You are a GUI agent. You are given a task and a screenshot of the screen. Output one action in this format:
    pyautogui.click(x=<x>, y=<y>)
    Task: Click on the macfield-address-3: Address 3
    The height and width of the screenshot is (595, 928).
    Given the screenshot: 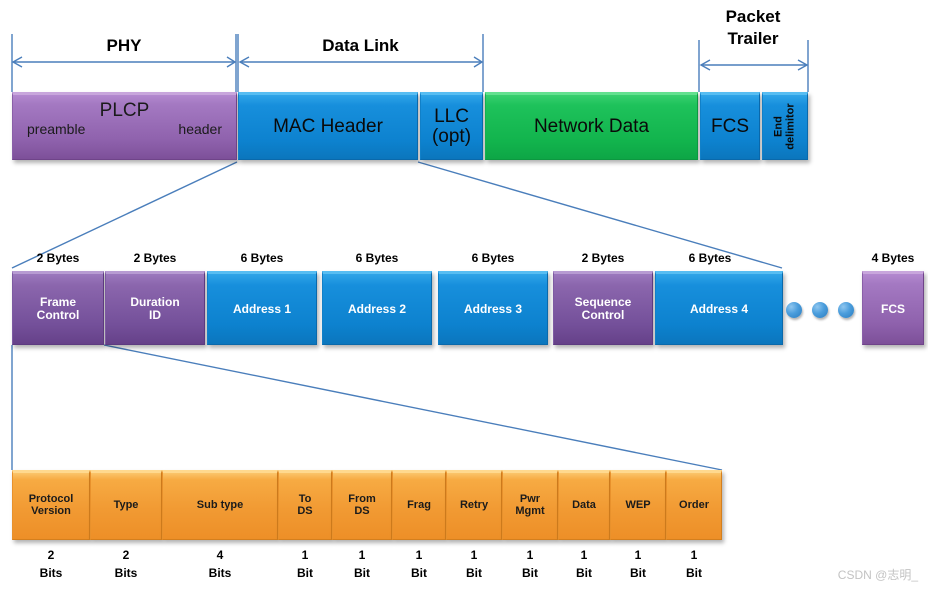 What is the action you would take?
    pyautogui.click(x=493, y=308)
    